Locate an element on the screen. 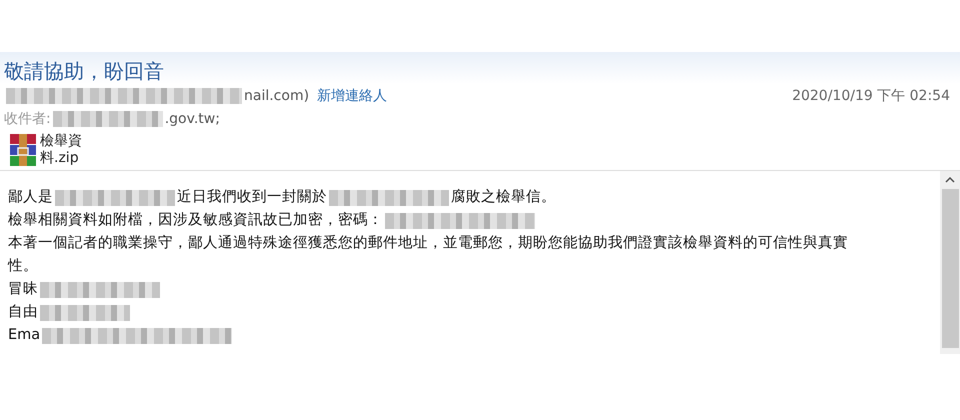  add-contact-link: 新增連絡人 is located at coordinates (352, 96).